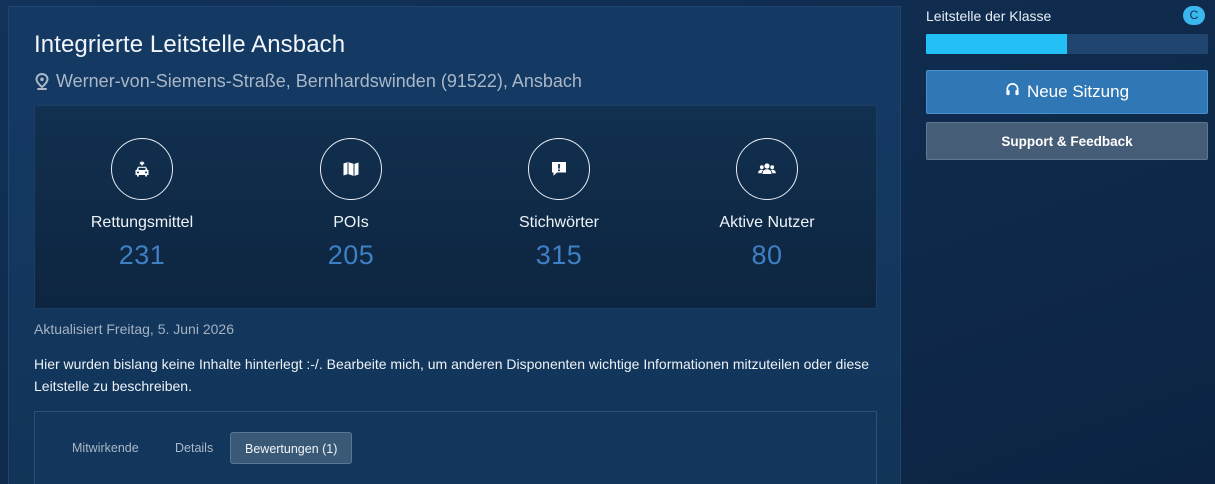 Image resolution: width=1215 pixels, height=484 pixels. What do you see at coordinates (142, 255) in the screenshot?
I see `stat-value: 231` at bounding box center [142, 255].